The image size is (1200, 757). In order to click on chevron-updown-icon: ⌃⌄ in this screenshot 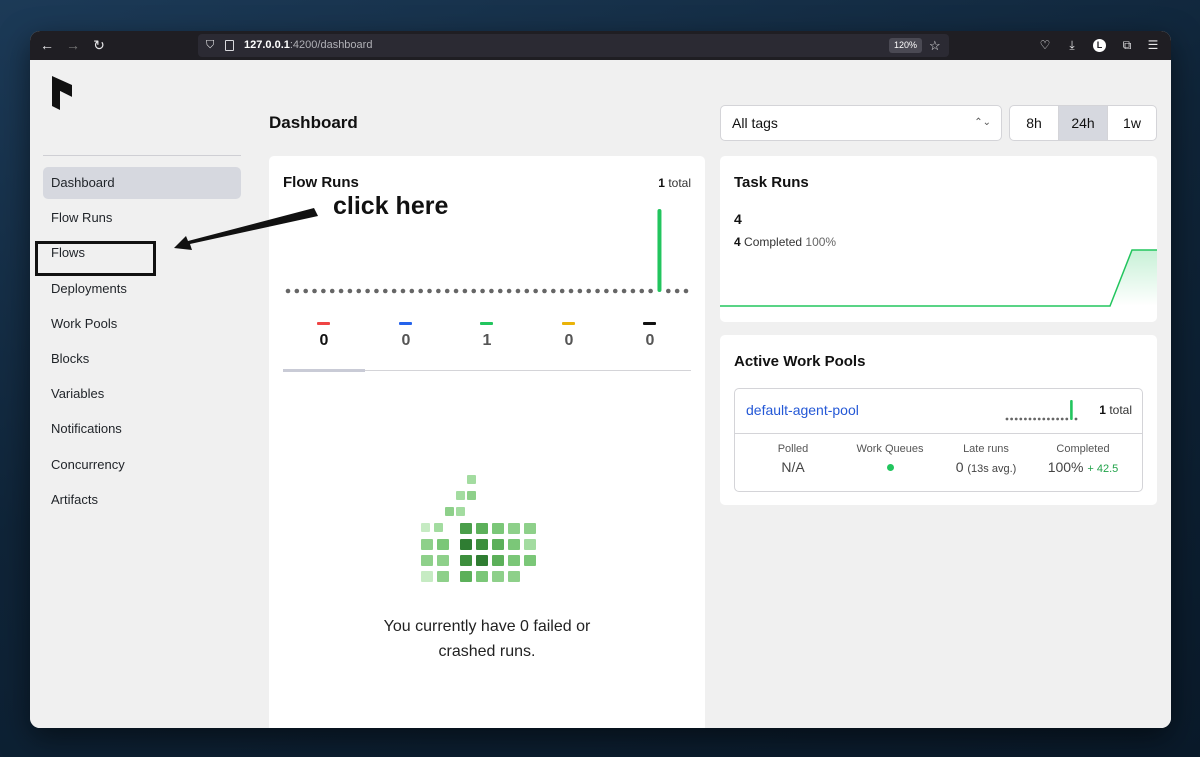, I will do `click(982, 122)`.